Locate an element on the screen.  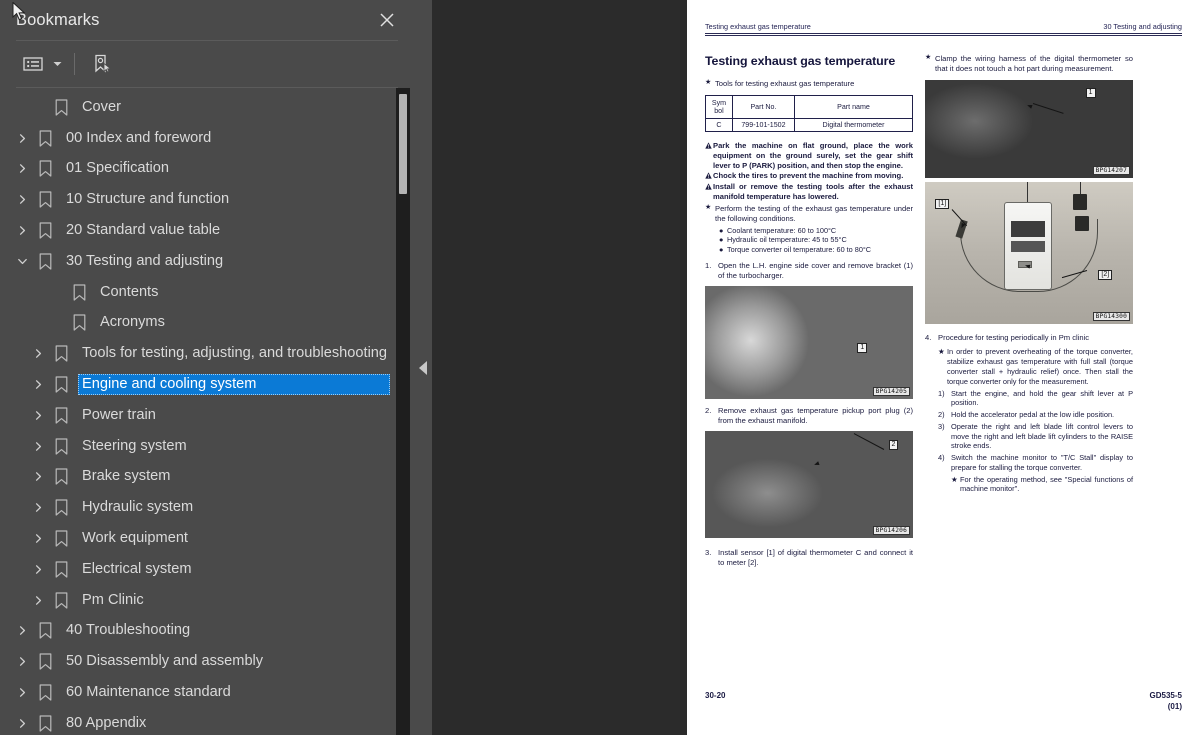
triangle-left-icon is located at coordinates (423, 367).